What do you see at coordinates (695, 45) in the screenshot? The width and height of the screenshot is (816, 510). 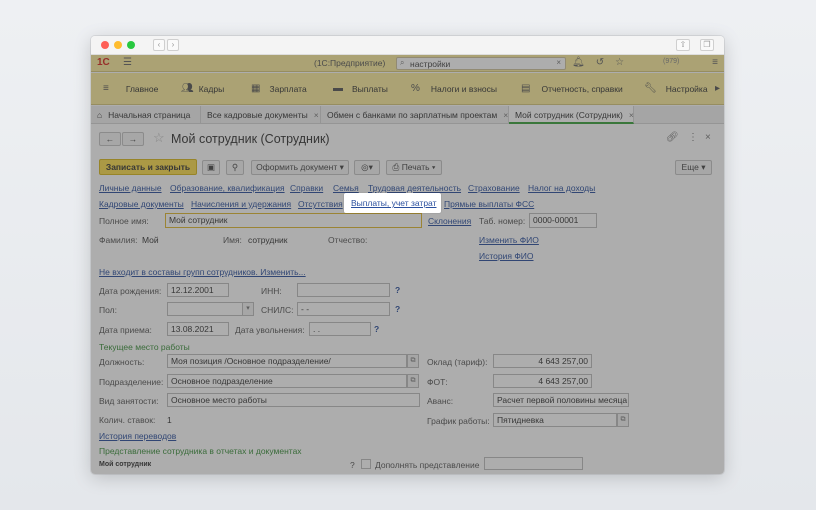 I see `browser-actions: ⇧ ❐` at bounding box center [695, 45].